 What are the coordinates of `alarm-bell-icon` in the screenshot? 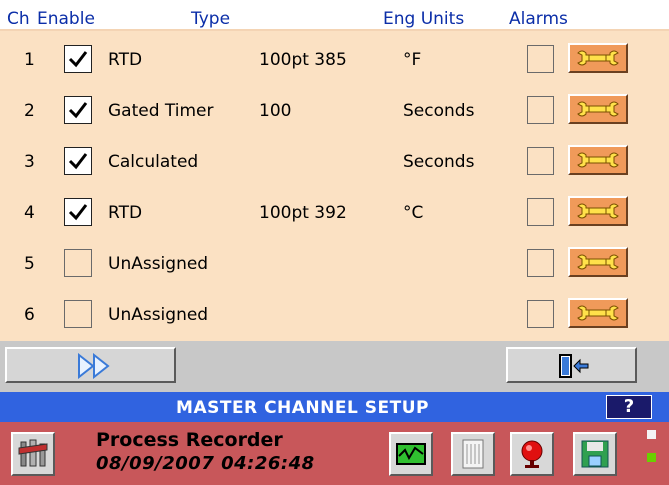 It's located at (532, 454).